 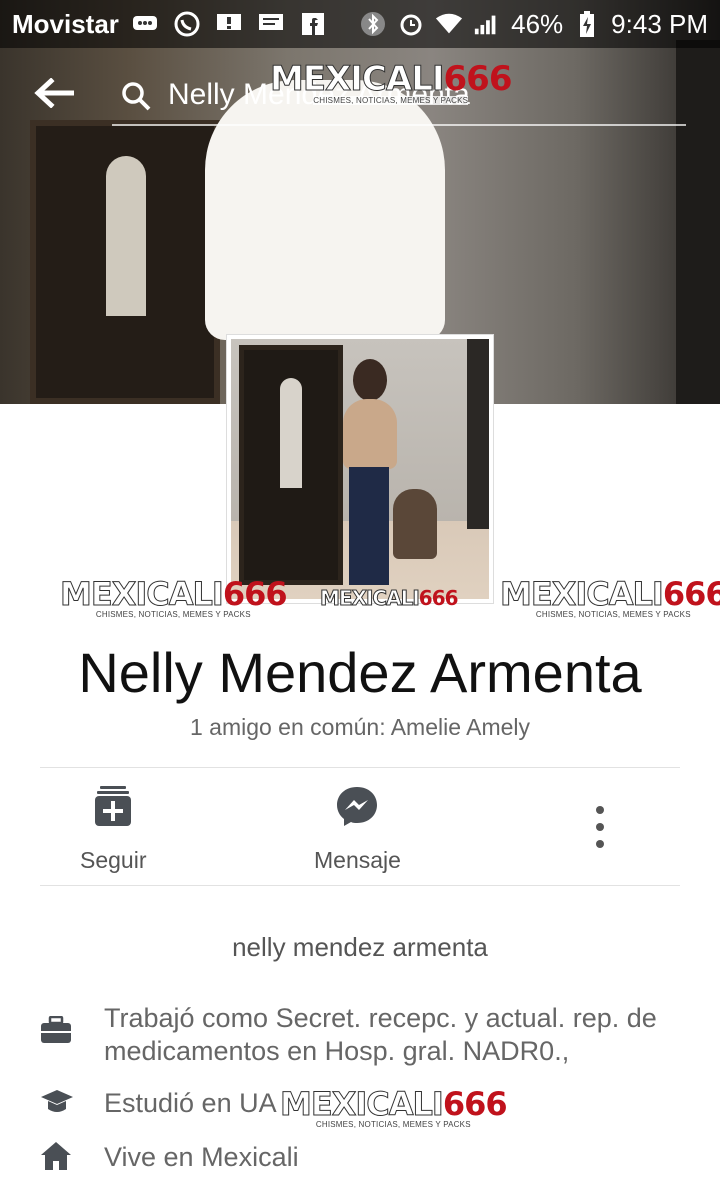 I want to click on chat-notification-icon, so click(x=145, y=24).